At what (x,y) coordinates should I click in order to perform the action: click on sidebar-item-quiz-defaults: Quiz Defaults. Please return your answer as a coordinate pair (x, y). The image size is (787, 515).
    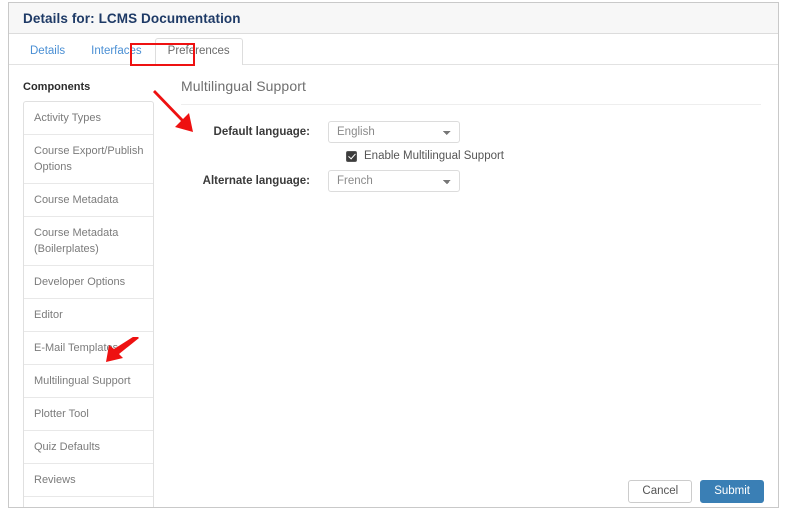
    Looking at the image, I should click on (88, 447).